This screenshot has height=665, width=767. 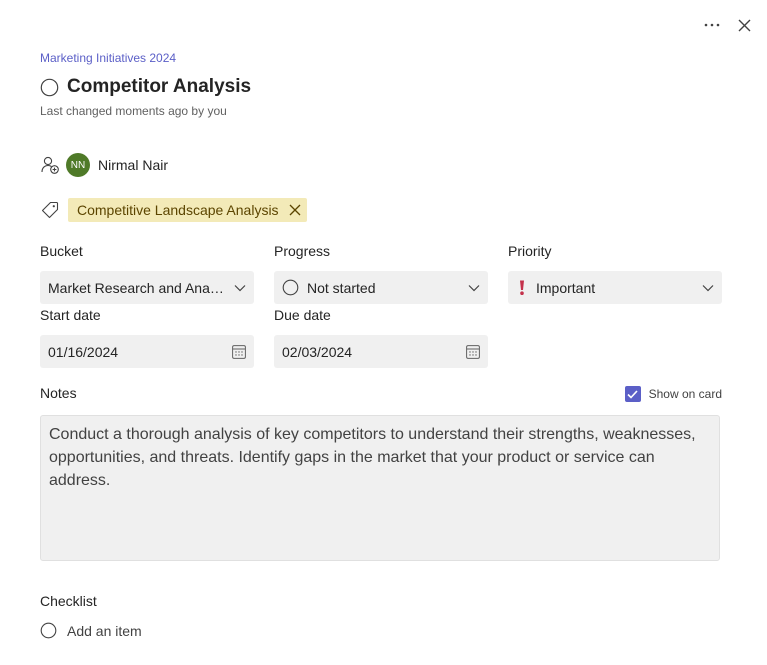 I want to click on due-date-value: 02/03/2024, so click(x=317, y=351).